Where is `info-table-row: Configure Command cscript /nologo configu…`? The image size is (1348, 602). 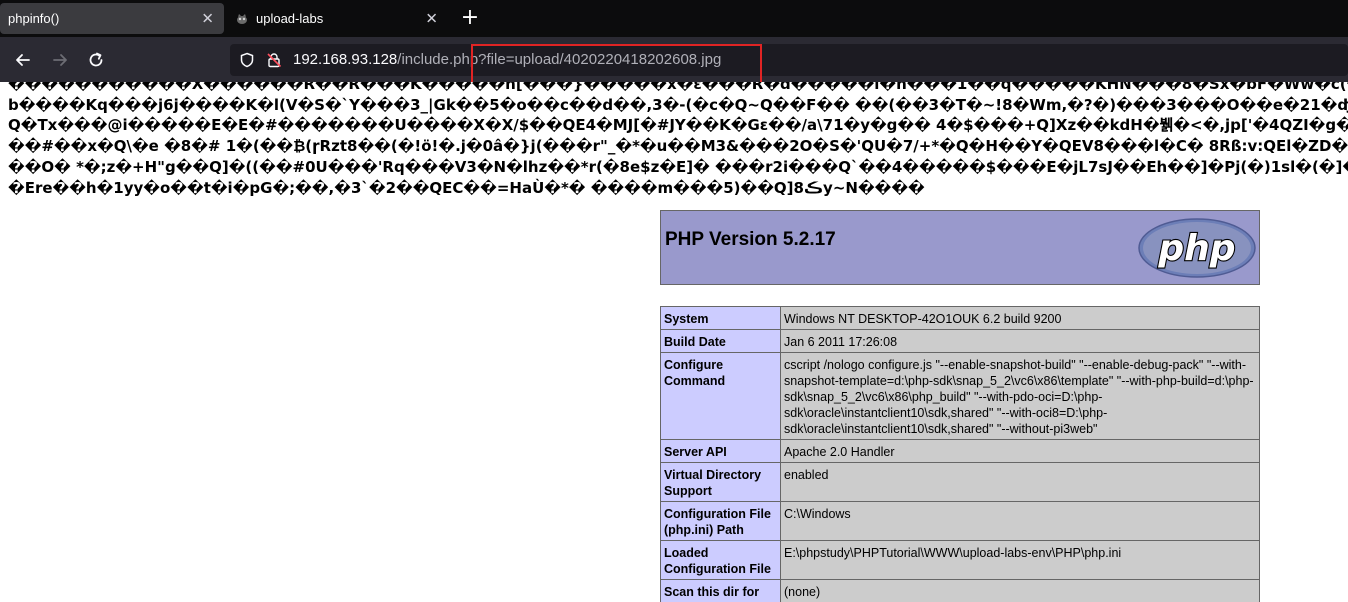
info-table-row: Configure Command cscript /nologo configu… is located at coordinates (960, 396).